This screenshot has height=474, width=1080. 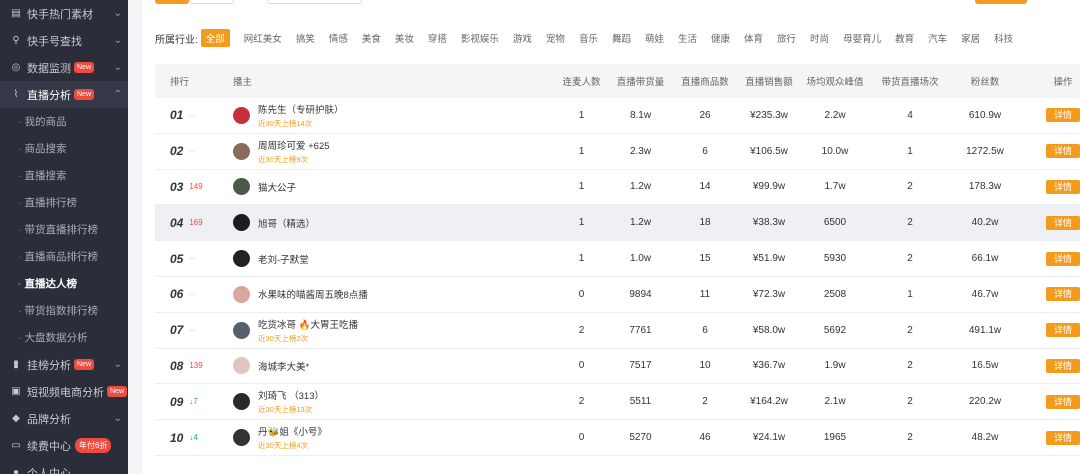 I want to click on top-action-button, so click(x=1001, y=2).